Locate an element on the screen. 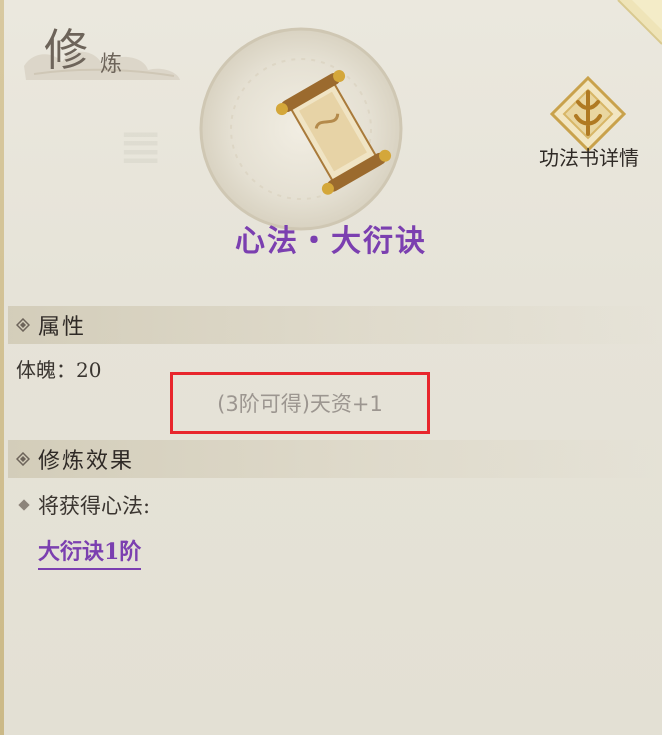 The height and width of the screenshot is (735, 662). stat-line: 体魄：20 is located at coordinates (59, 370).